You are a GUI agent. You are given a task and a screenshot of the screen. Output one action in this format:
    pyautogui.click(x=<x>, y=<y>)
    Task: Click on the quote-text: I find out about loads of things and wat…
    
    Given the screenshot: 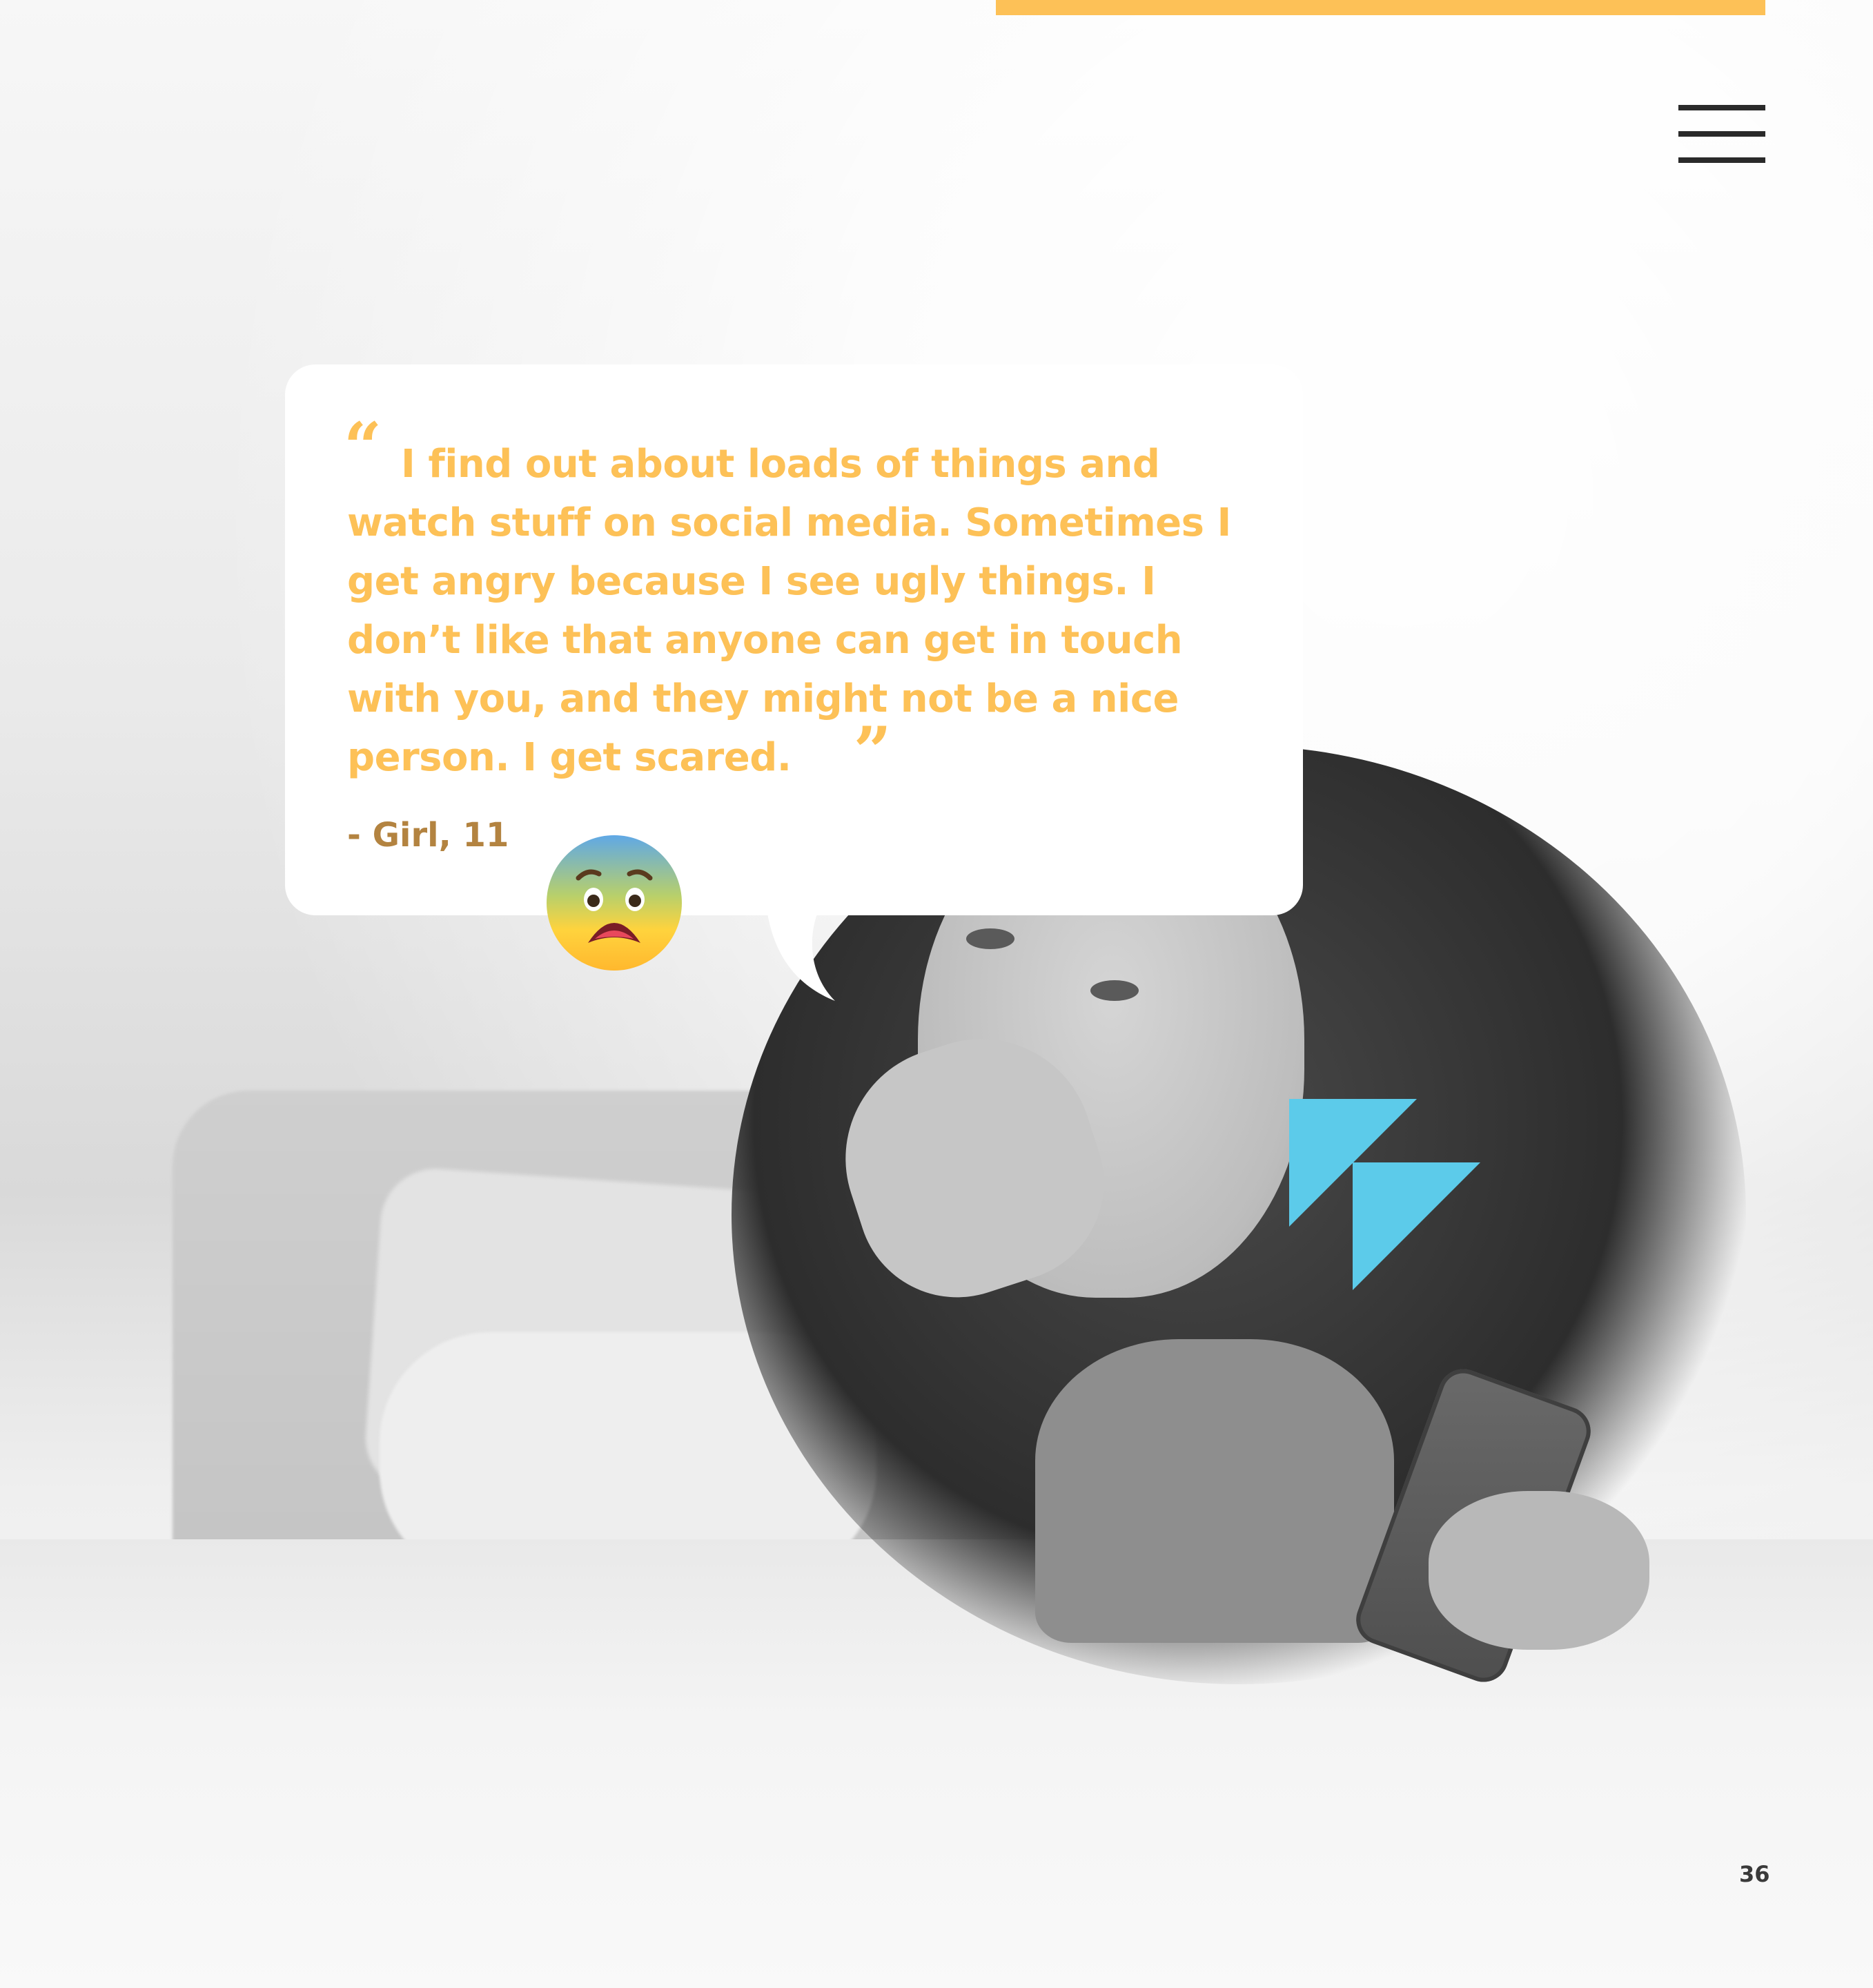 What is the action you would take?
    pyautogui.click(x=795, y=611)
    